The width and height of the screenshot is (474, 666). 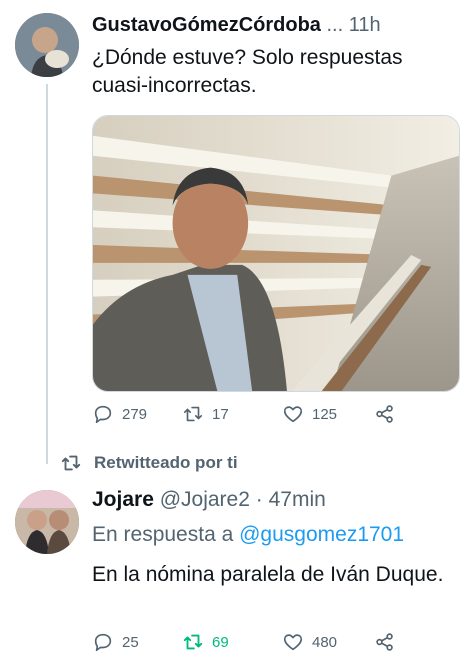 I want to click on retweeted-banner: Retwitteado por ti, so click(x=149, y=463).